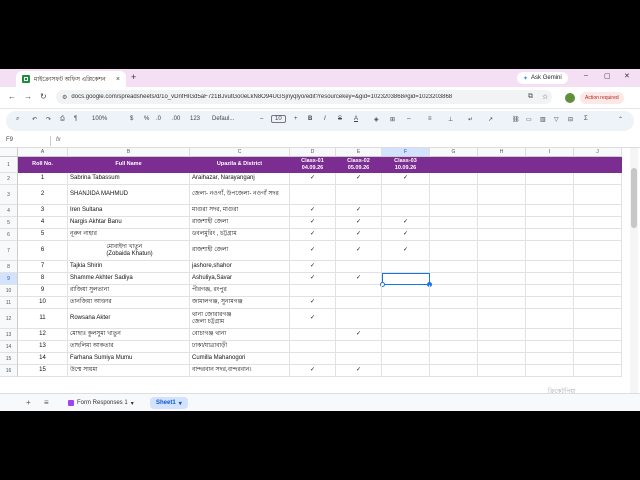  Describe the element at coordinates (129, 251) in the screenshot. I see `cell-name: মোবাইদা খাতুন (Zobaida Khatun)` at that location.